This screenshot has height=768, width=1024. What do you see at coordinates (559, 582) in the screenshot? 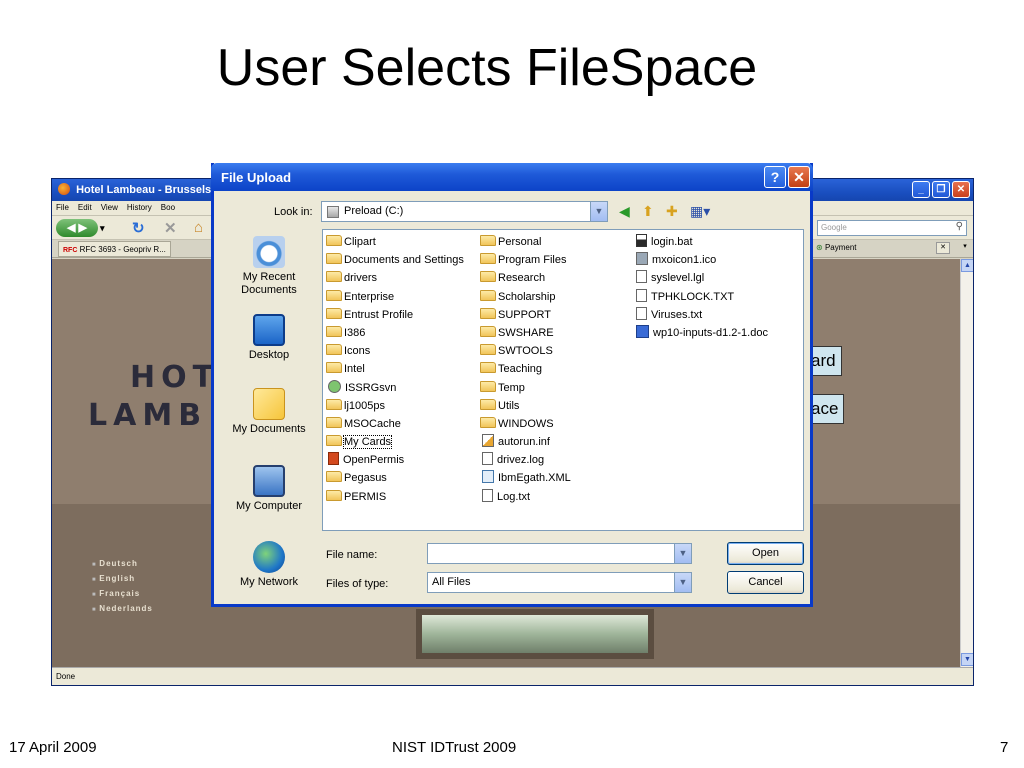
I see `files-of-type-select: All Files ▼` at bounding box center [559, 582].